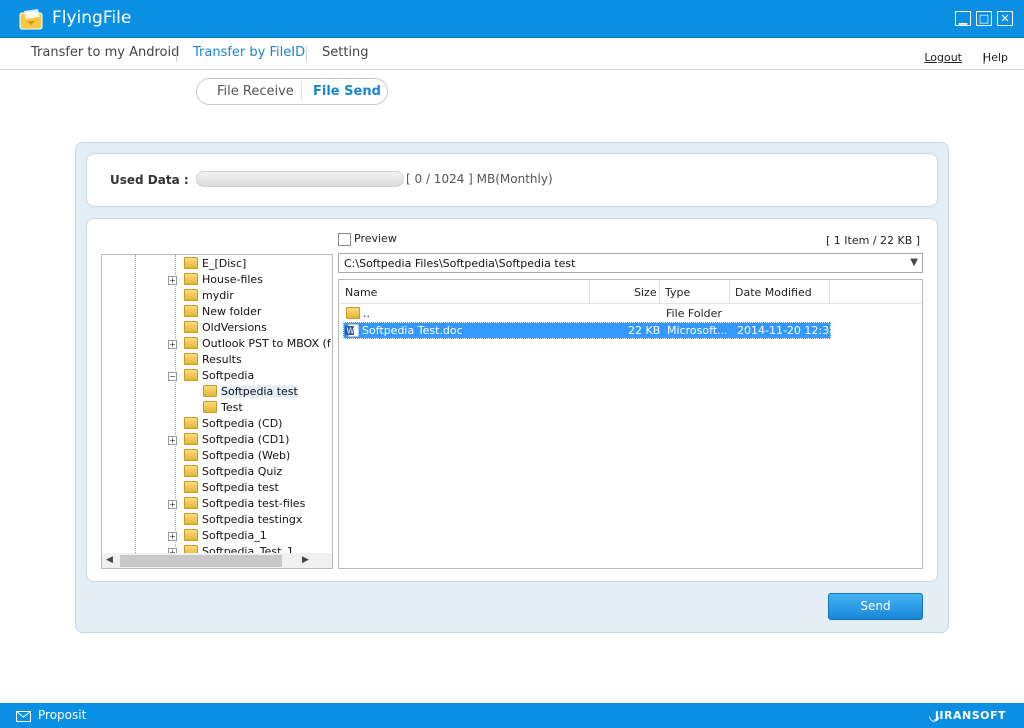 The height and width of the screenshot is (728, 1024). What do you see at coordinates (970, 715) in the screenshot?
I see `brand-logo: JIRANSOFT` at bounding box center [970, 715].